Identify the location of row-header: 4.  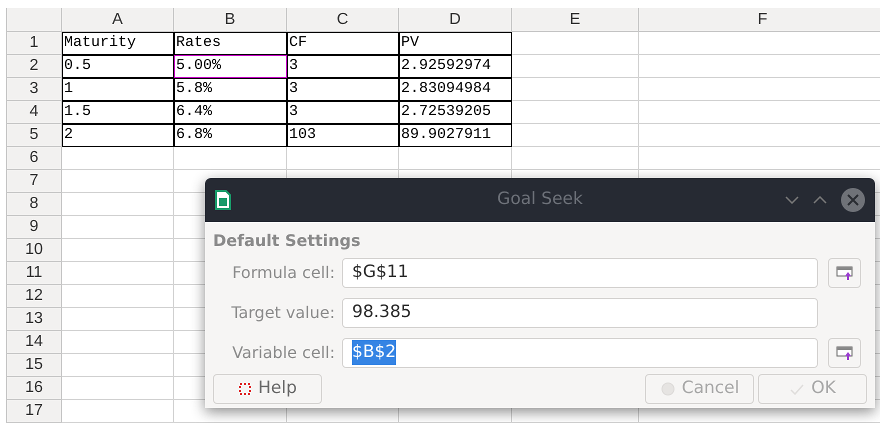
(34, 112).